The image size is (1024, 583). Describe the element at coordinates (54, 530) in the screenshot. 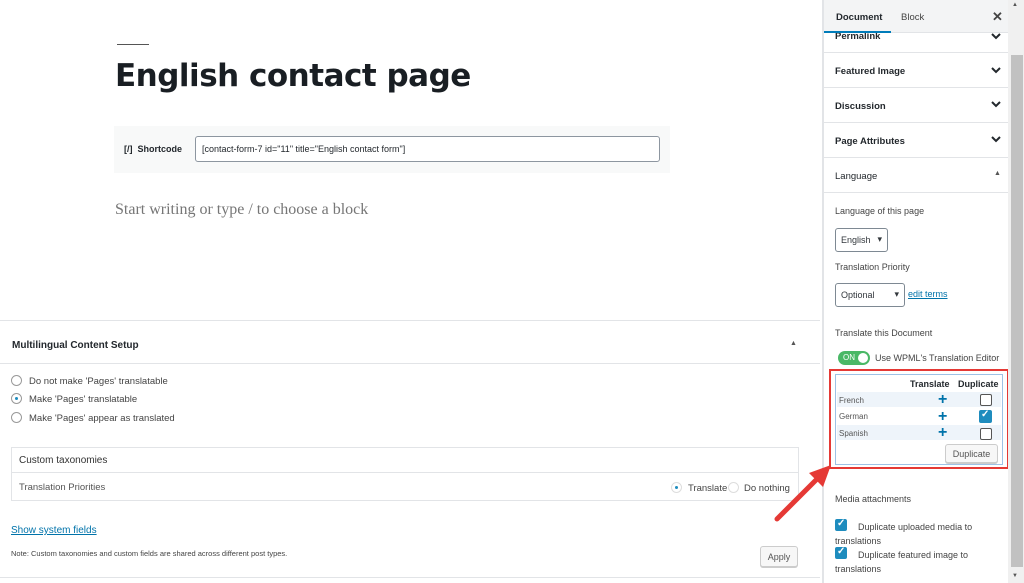

I see `show-system-fields-link: Show system fields` at that location.